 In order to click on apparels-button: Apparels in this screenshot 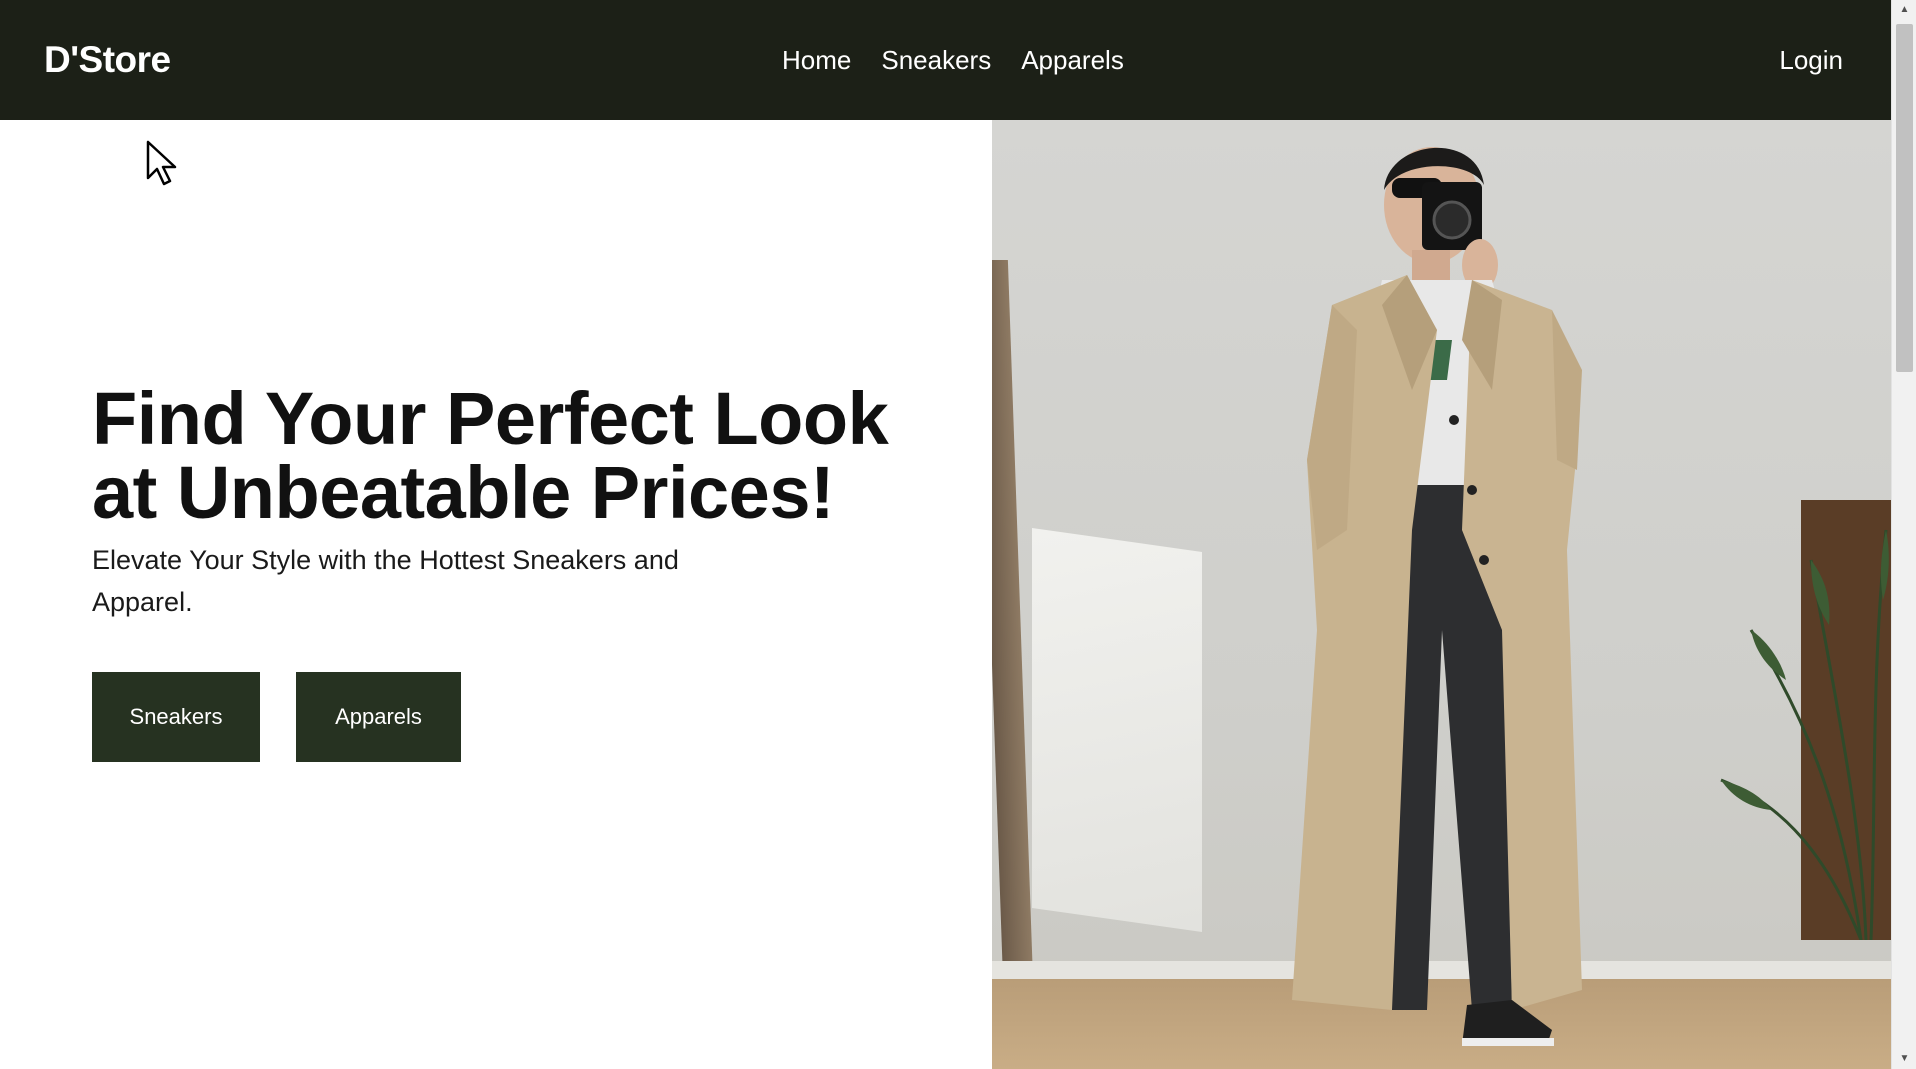, I will do `click(378, 717)`.